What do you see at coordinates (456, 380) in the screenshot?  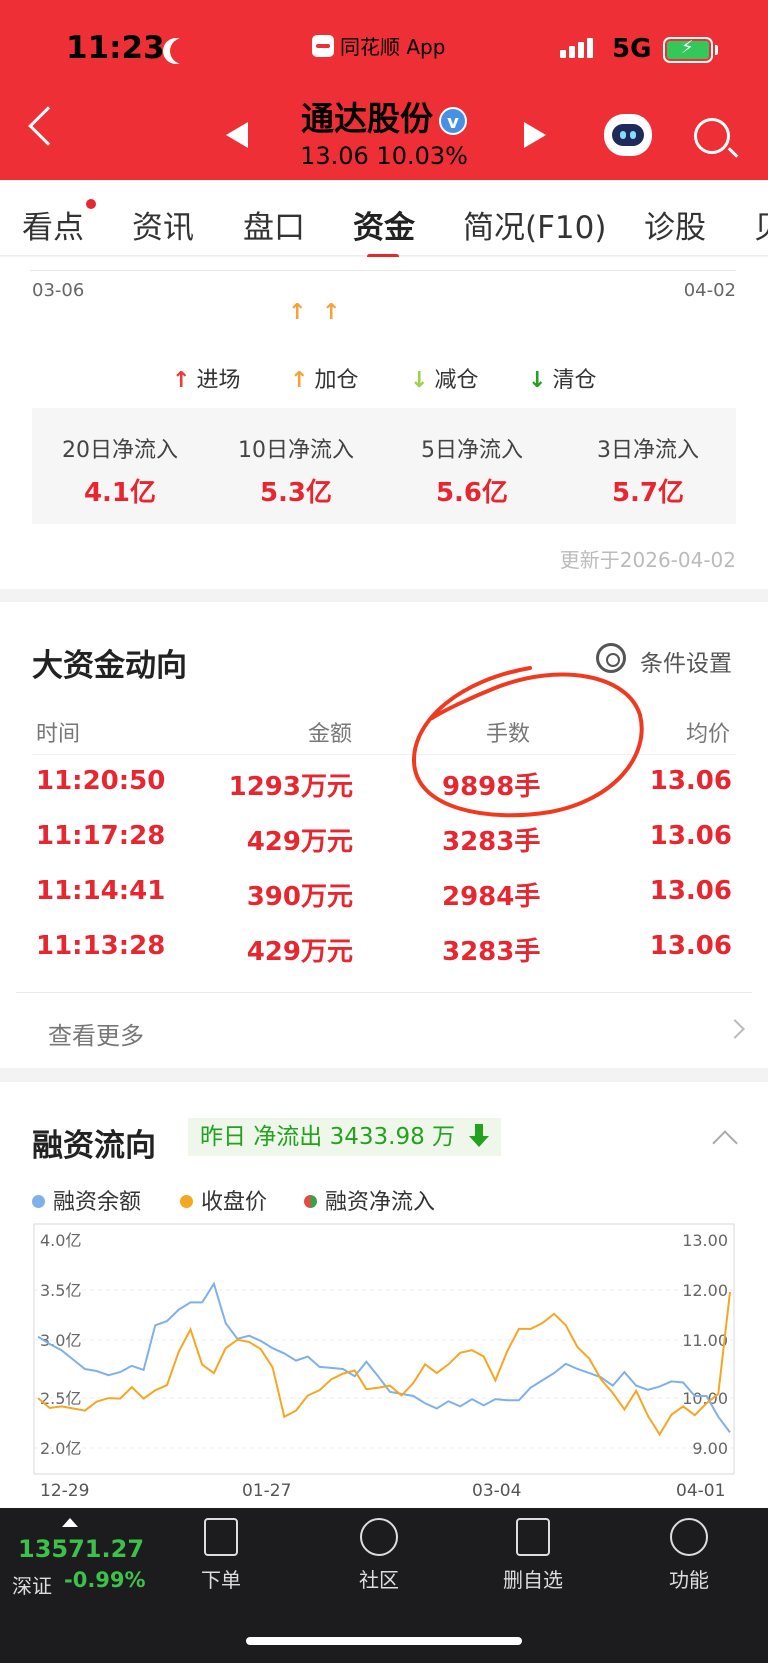 I see `legend-label: 减仓` at bounding box center [456, 380].